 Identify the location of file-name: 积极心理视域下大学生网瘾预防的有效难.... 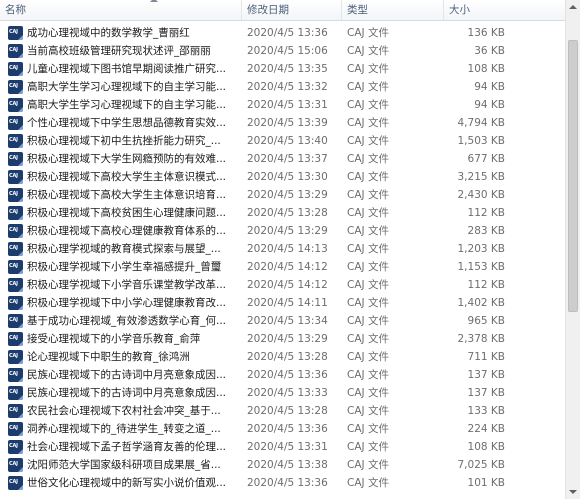
(127, 159).